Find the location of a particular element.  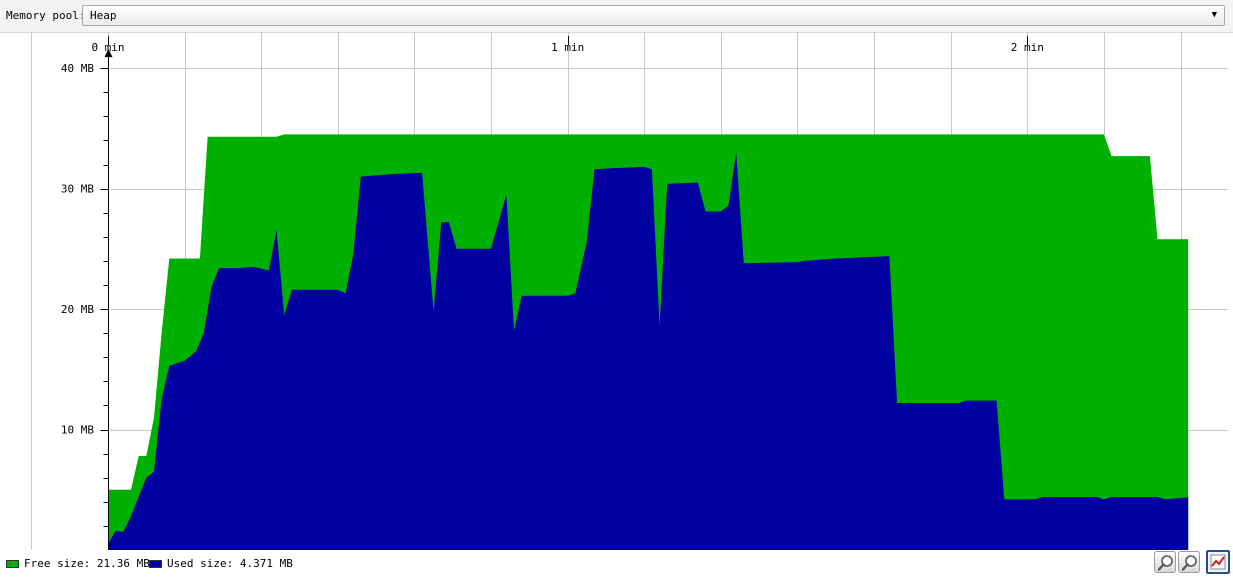

y-tick-label: 10 MB is located at coordinates (77, 430).